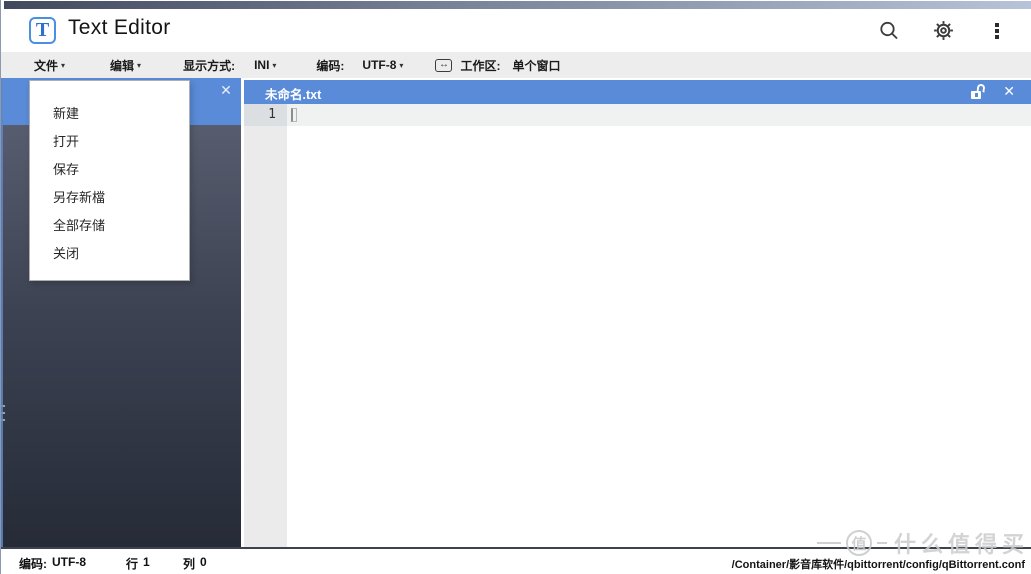  I want to click on workspace-mode-value: 单个窗口, so click(536, 65).